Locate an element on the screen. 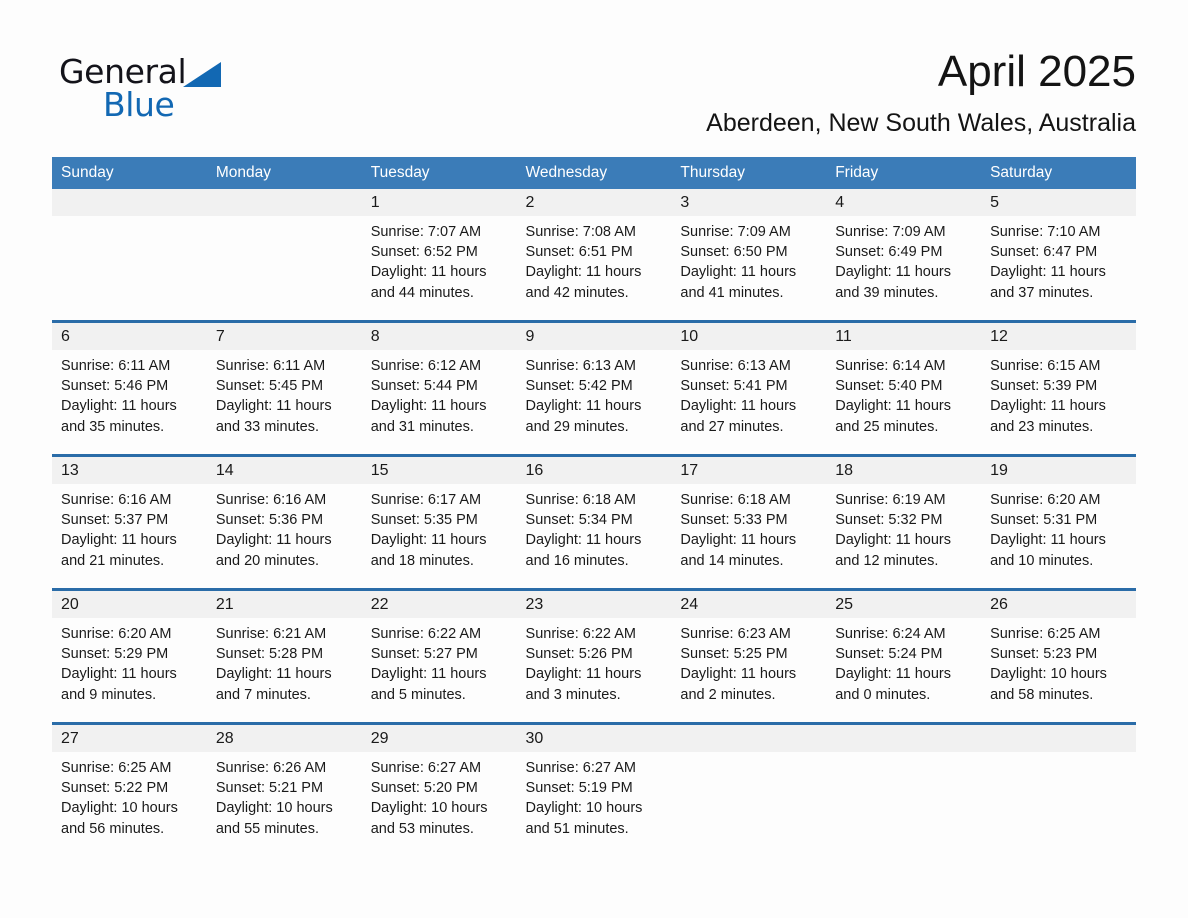 This screenshot has height=918, width=1188. sunrise-text: Sunrise: 7:09 AM is located at coordinates (890, 232).